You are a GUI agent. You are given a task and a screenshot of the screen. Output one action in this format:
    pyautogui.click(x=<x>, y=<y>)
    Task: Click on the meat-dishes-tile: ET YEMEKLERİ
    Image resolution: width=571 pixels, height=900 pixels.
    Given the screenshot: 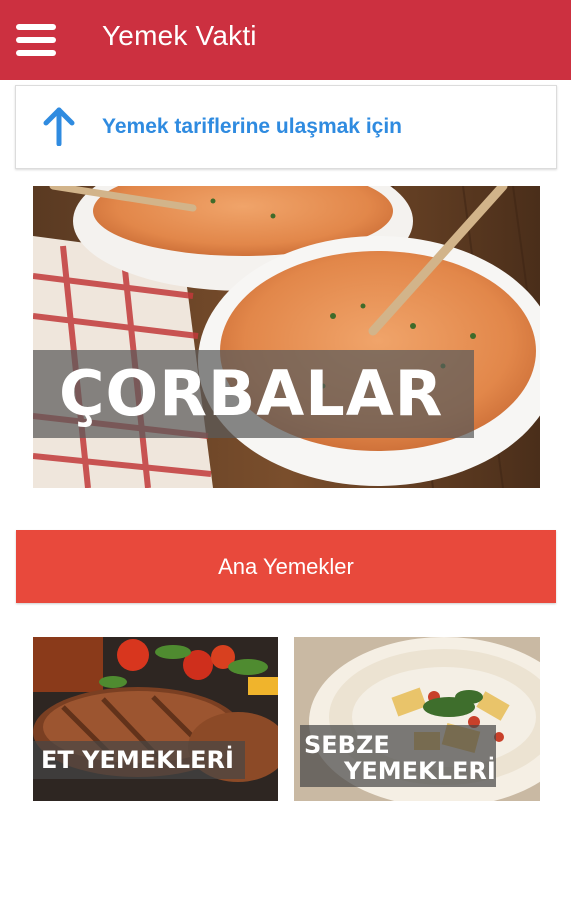 What is the action you would take?
    pyautogui.click(x=155, y=719)
    